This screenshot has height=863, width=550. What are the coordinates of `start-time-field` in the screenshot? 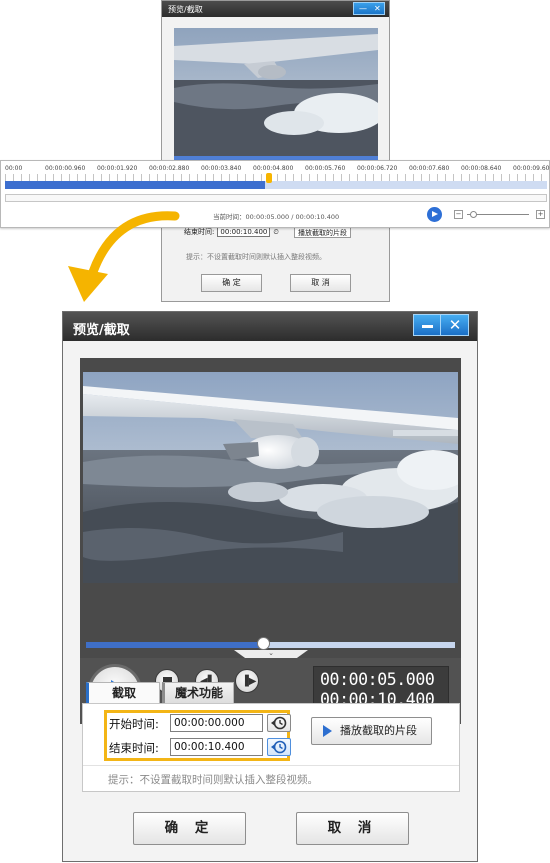 It's located at (216, 723).